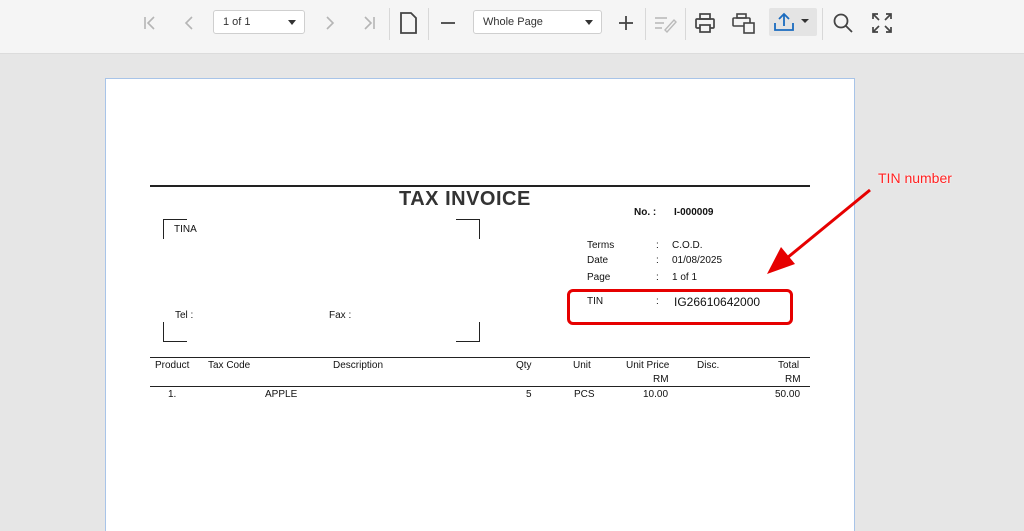 This screenshot has height=531, width=1024. I want to click on single-page-icon, so click(408, 23).